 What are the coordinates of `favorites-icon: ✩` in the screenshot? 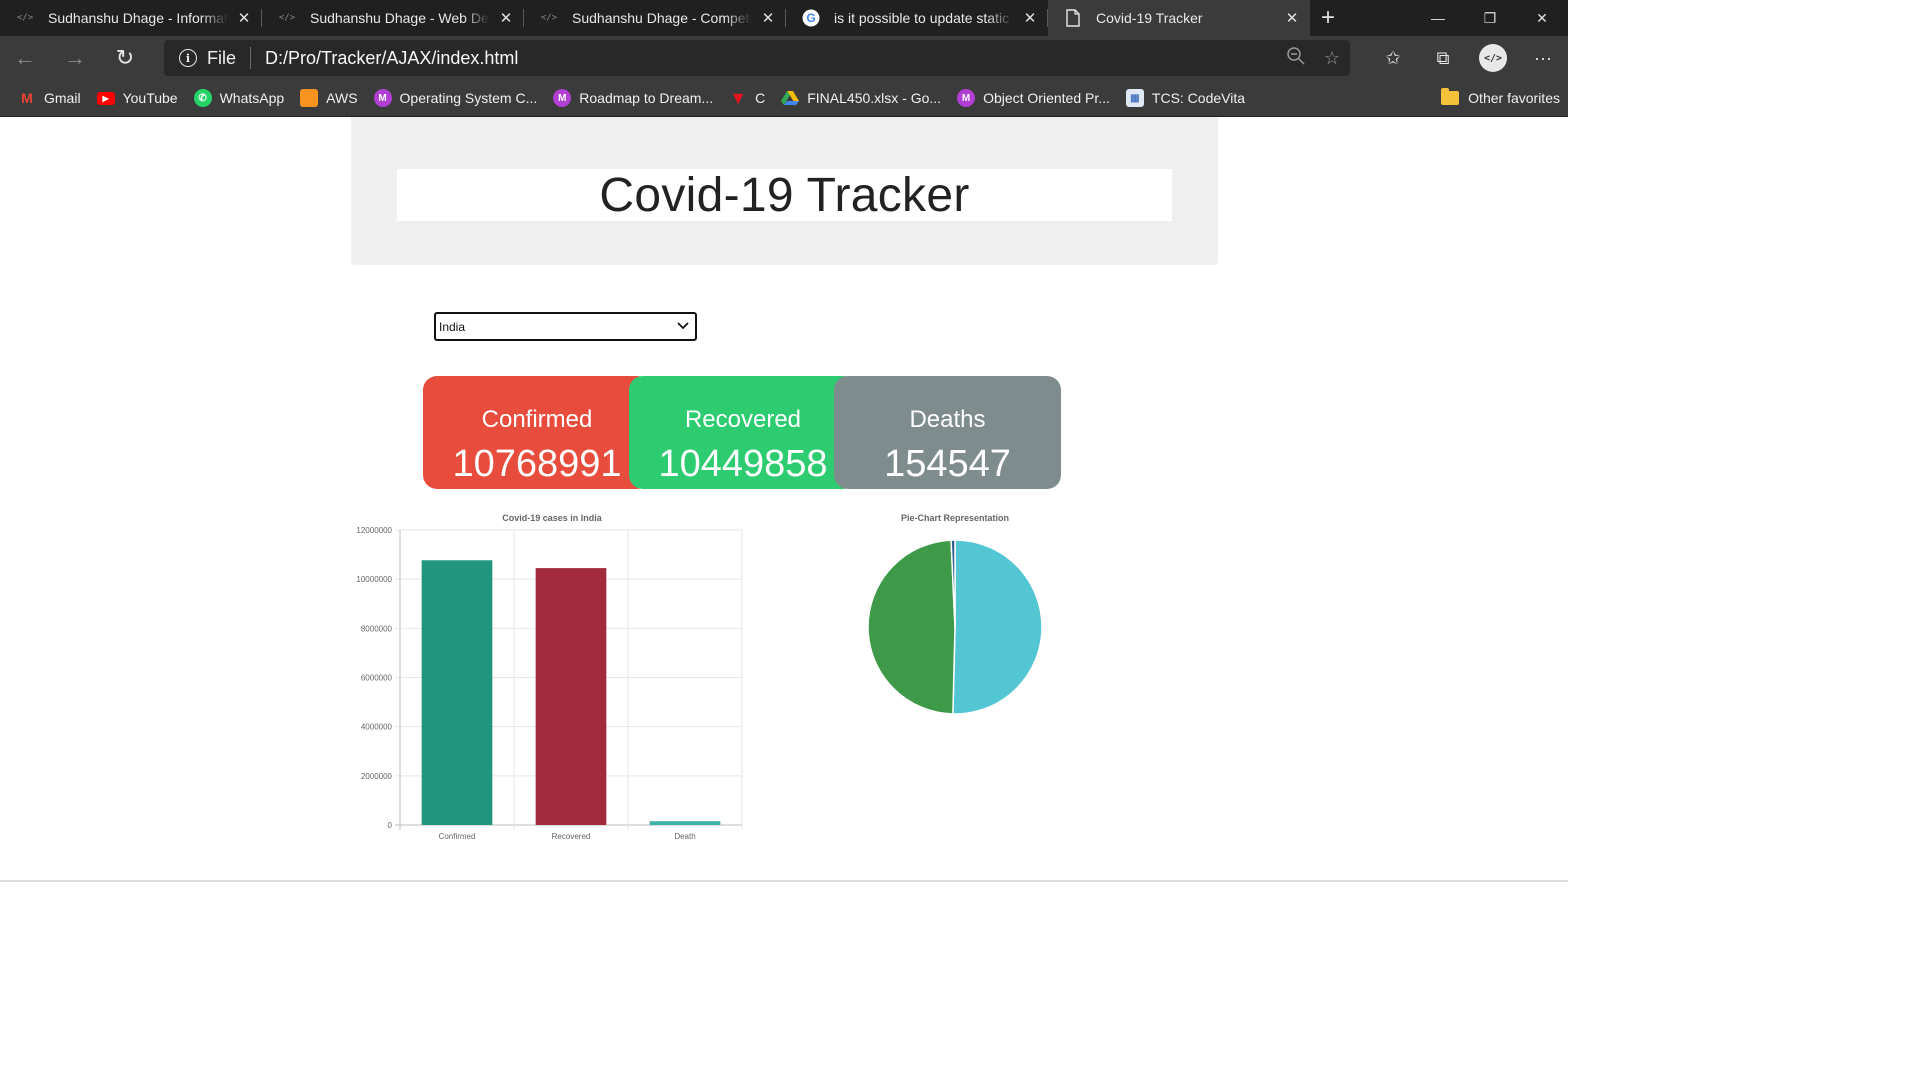 It's located at (1393, 58).